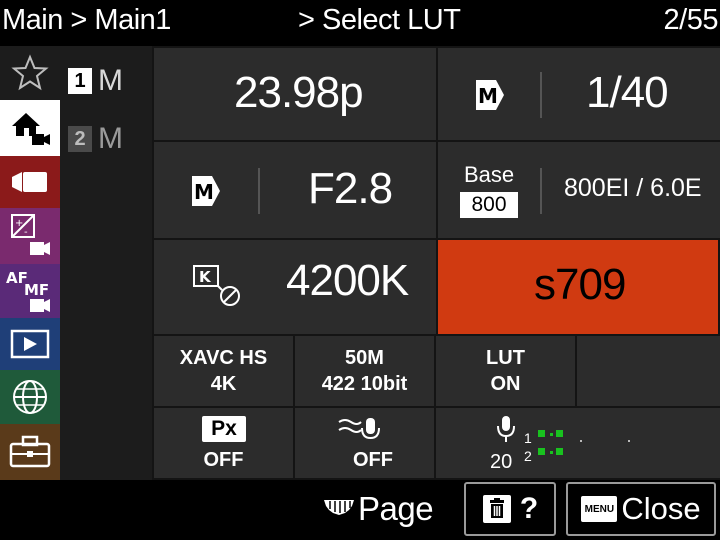 The height and width of the screenshot is (540, 720). What do you see at coordinates (36, 290) in the screenshot?
I see `svg-text: MF` at bounding box center [36, 290].